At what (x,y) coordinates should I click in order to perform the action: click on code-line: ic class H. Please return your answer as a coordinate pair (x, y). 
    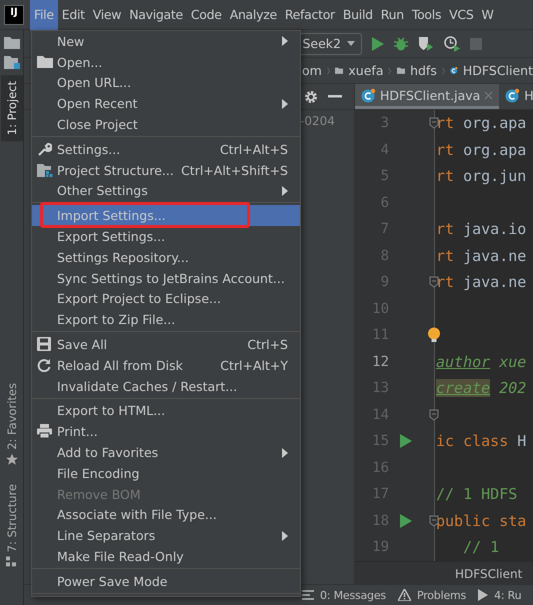
    Looking at the image, I should click on (480, 441).